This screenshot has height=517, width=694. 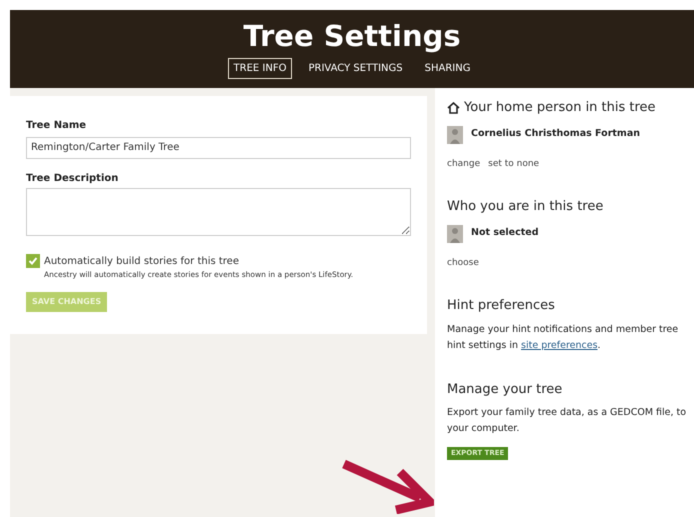 What do you see at coordinates (355, 68) in the screenshot?
I see `tab: PRIVACY SETTINGS` at bounding box center [355, 68].